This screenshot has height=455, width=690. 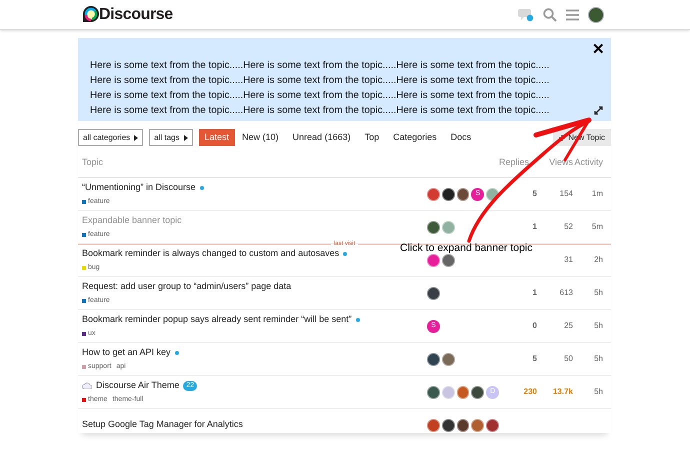 I want to click on topic-title: Bookmark reminder popup says already sent reminder “will be sent”, so click(x=217, y=319).